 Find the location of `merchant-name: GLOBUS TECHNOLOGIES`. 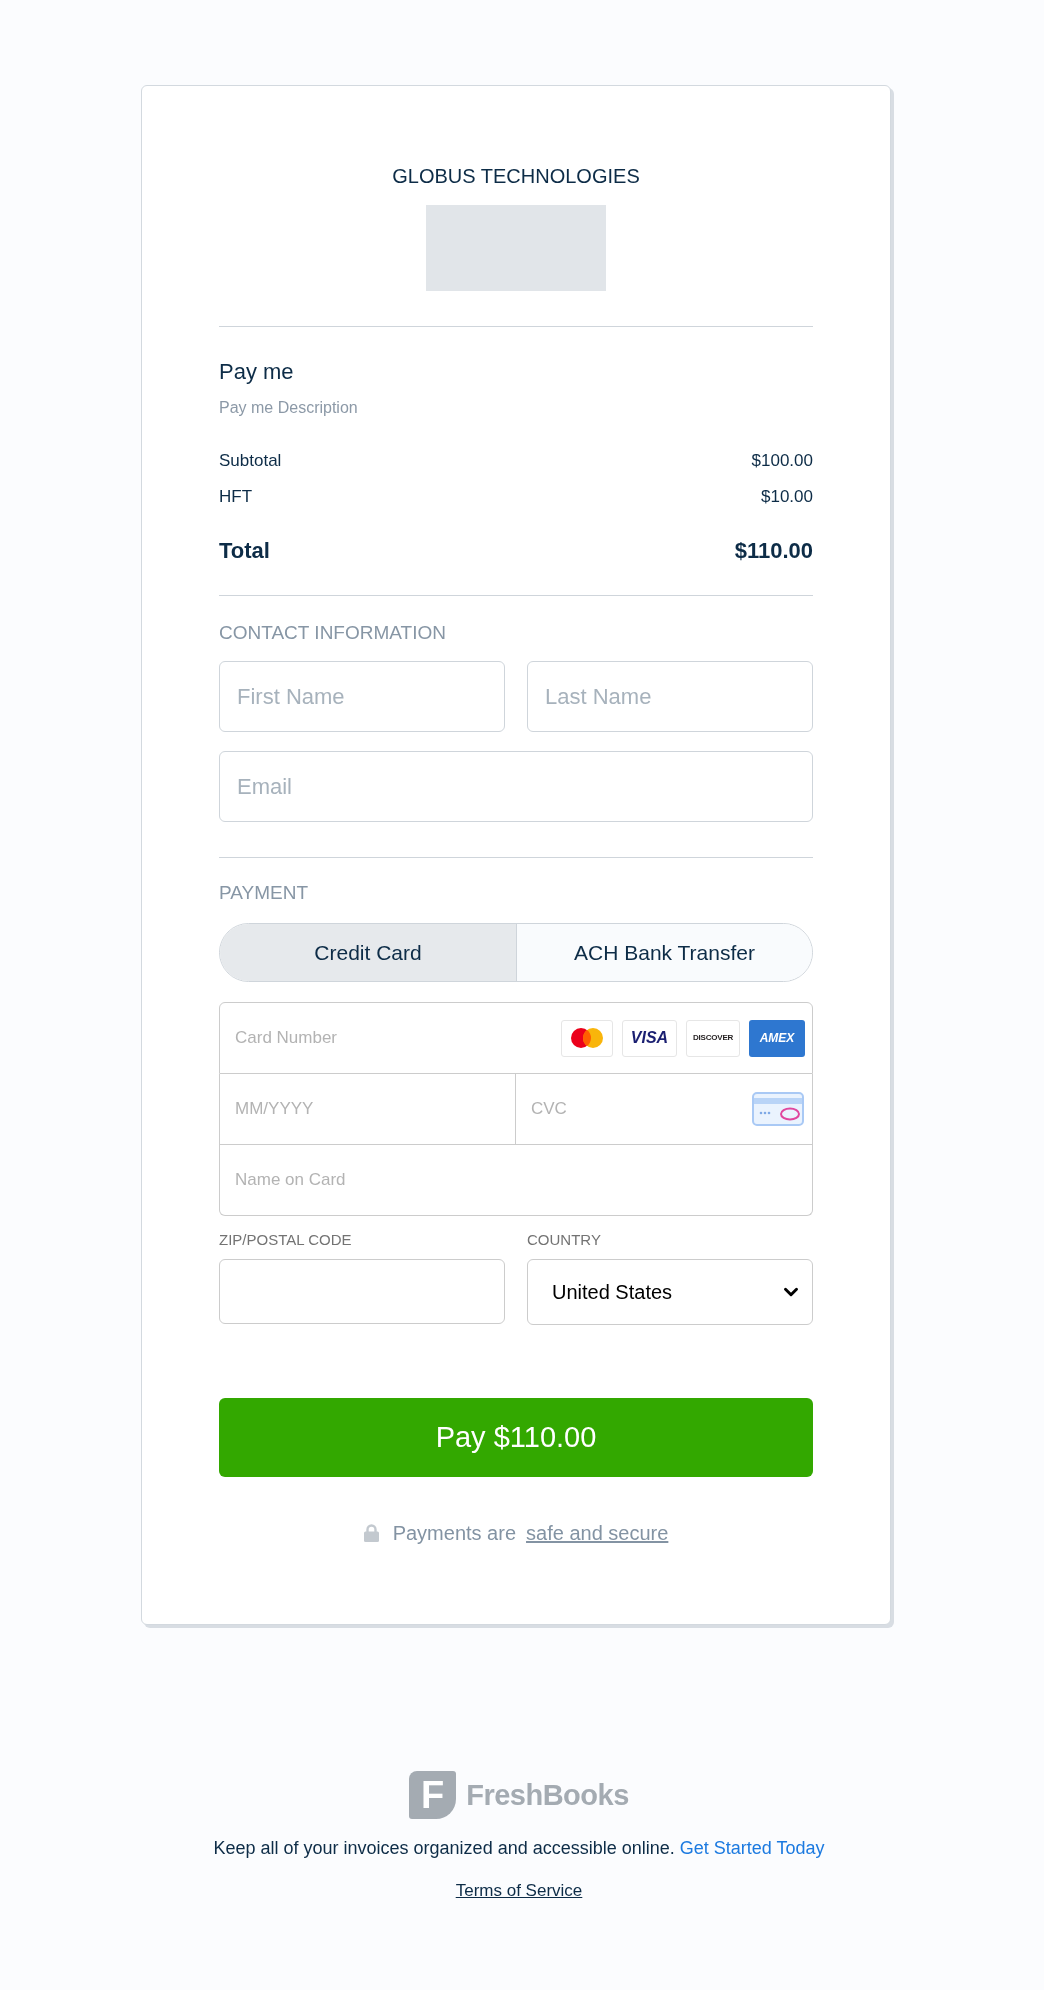

merchant-name: GLOBUS TECHNOLOGIES is located at coordinates (516, 176).